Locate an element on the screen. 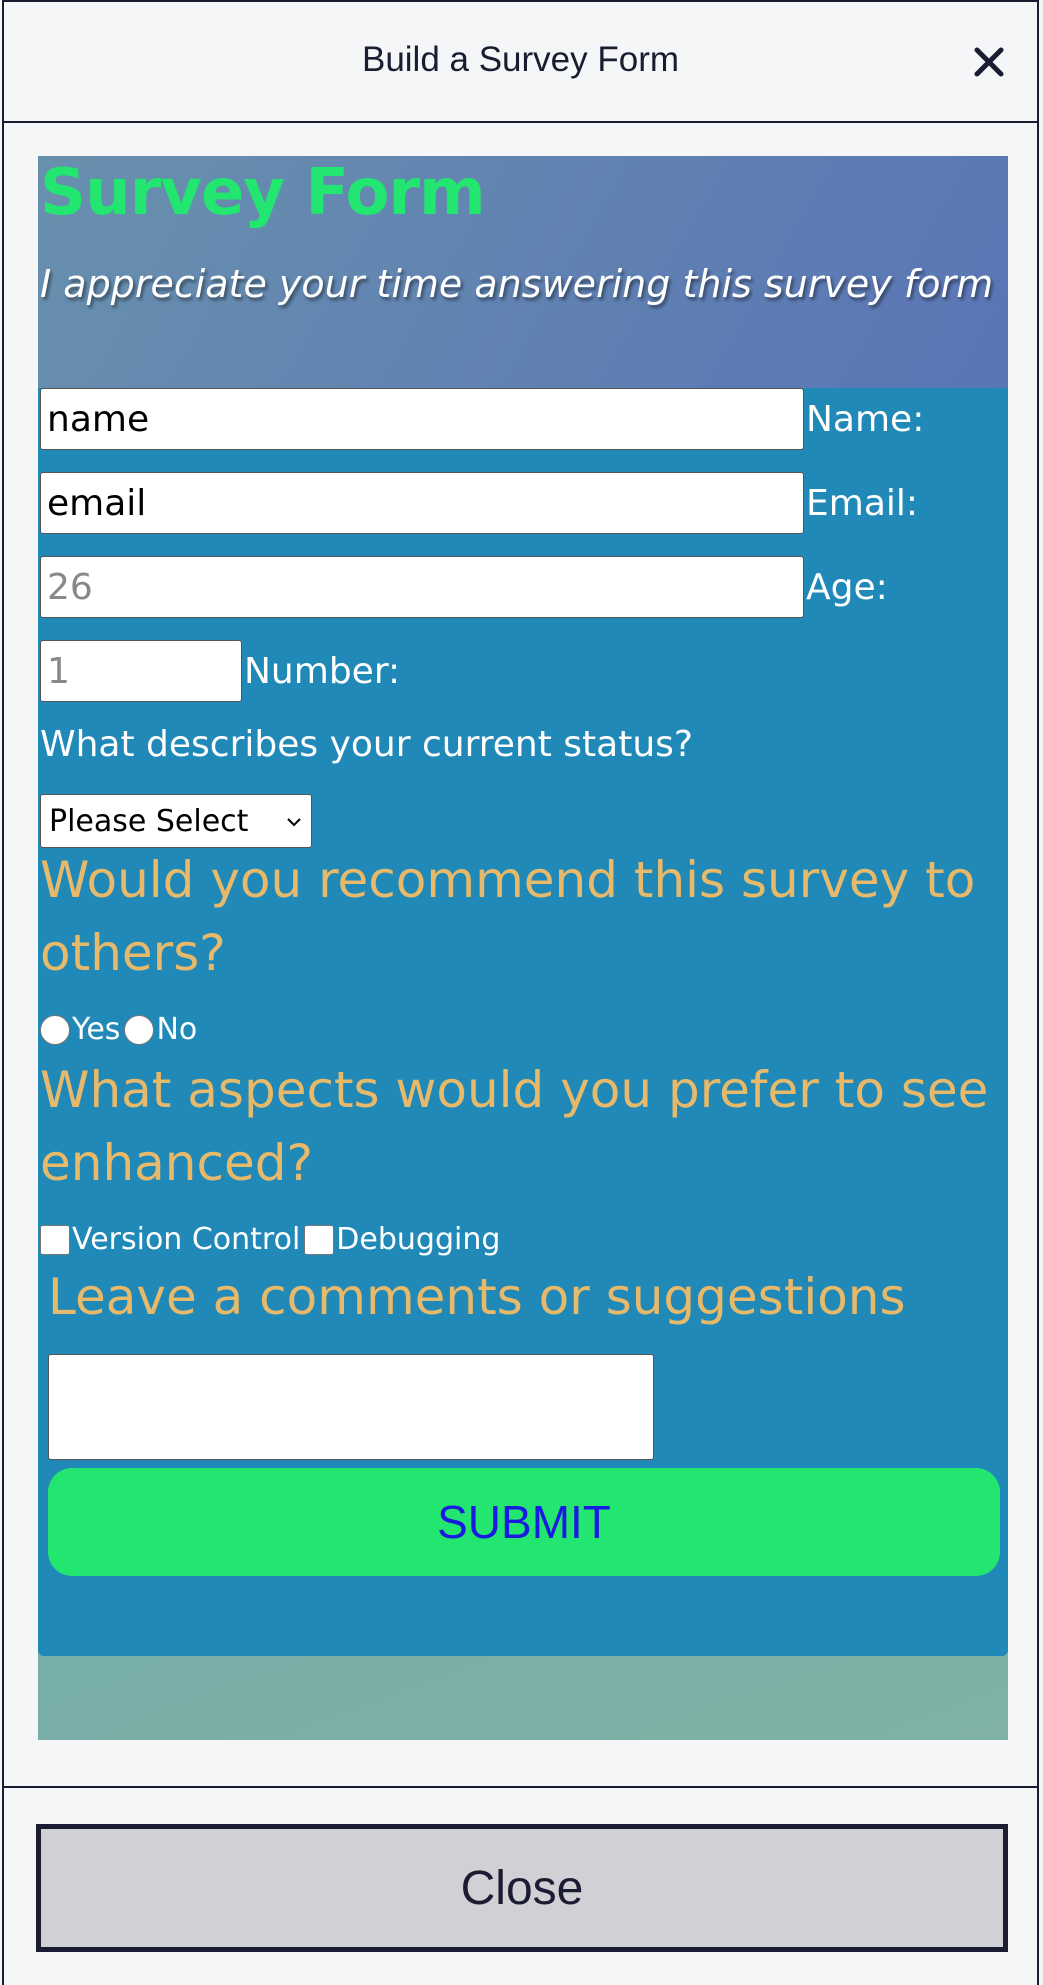  email-label: Email: is located at coordinates (862, 503).